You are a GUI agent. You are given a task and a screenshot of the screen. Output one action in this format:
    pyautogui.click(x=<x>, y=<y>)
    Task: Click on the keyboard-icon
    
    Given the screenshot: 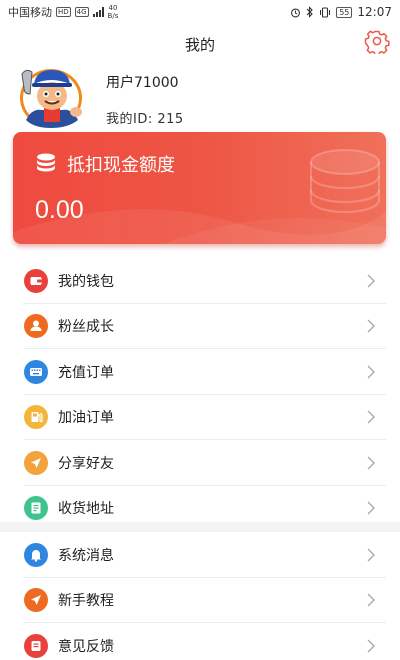 What is the action you would take?
    pyautogui.click(x=36, y=371)
    